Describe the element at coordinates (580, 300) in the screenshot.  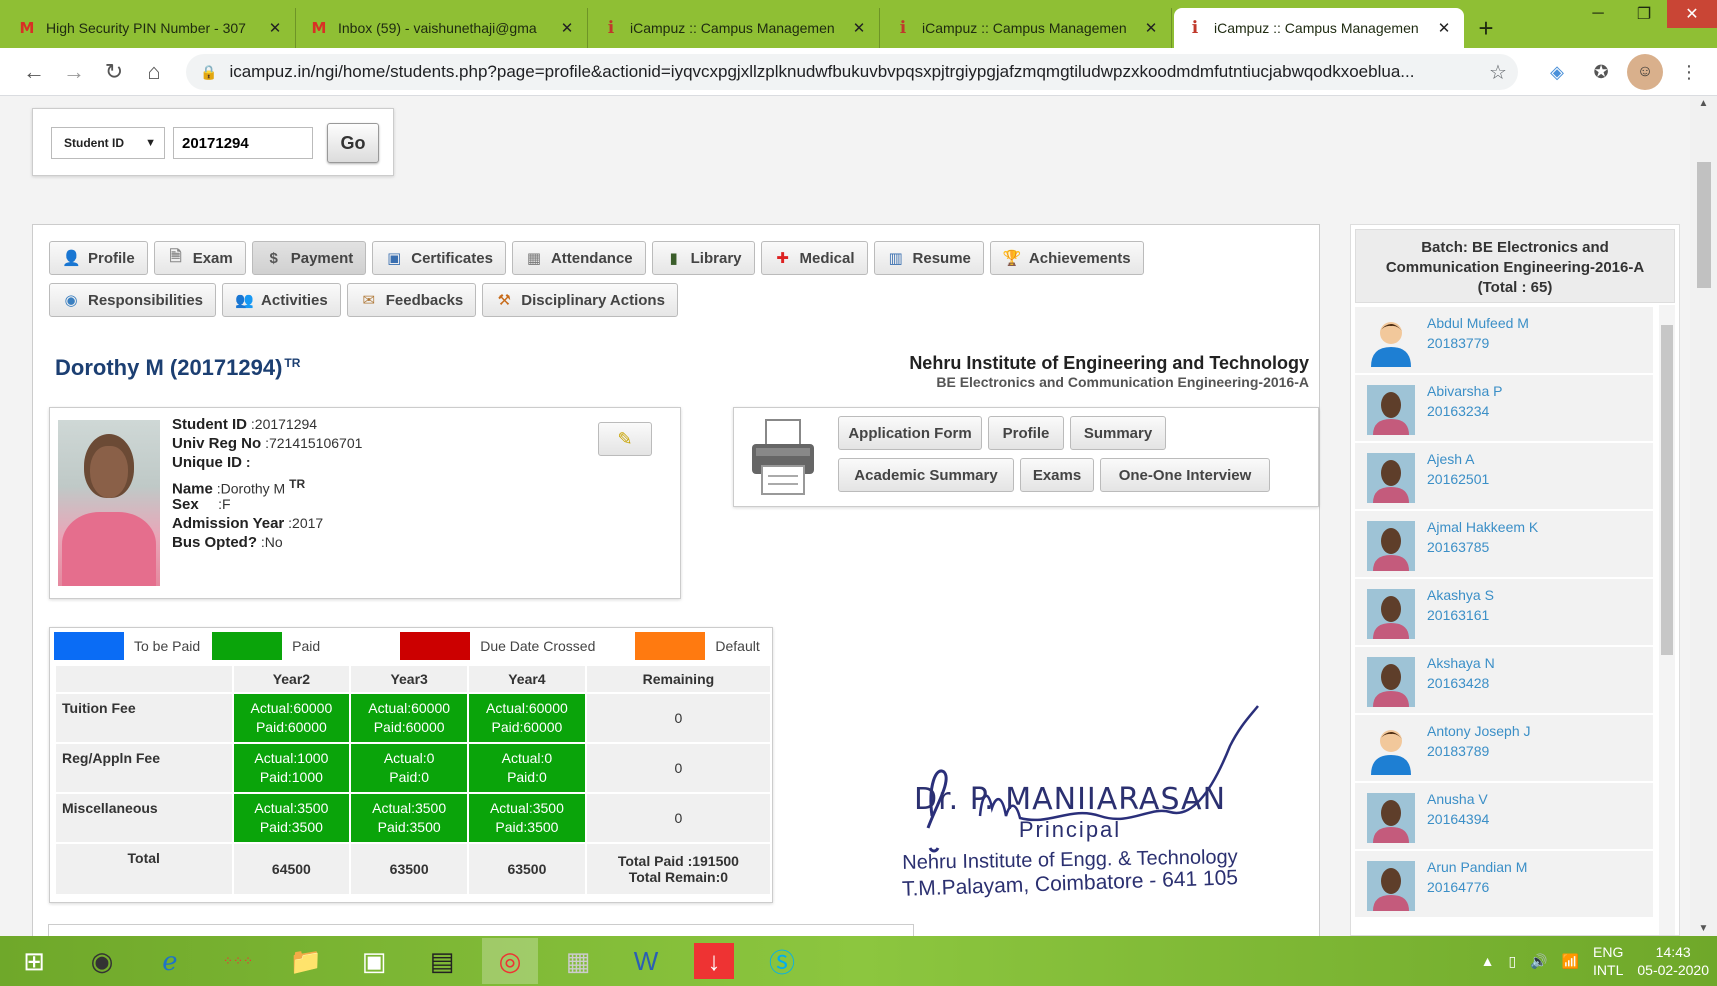
I see `nav-disciplinary-actions-button: ⚒ Disciplinary Actions` at that location.